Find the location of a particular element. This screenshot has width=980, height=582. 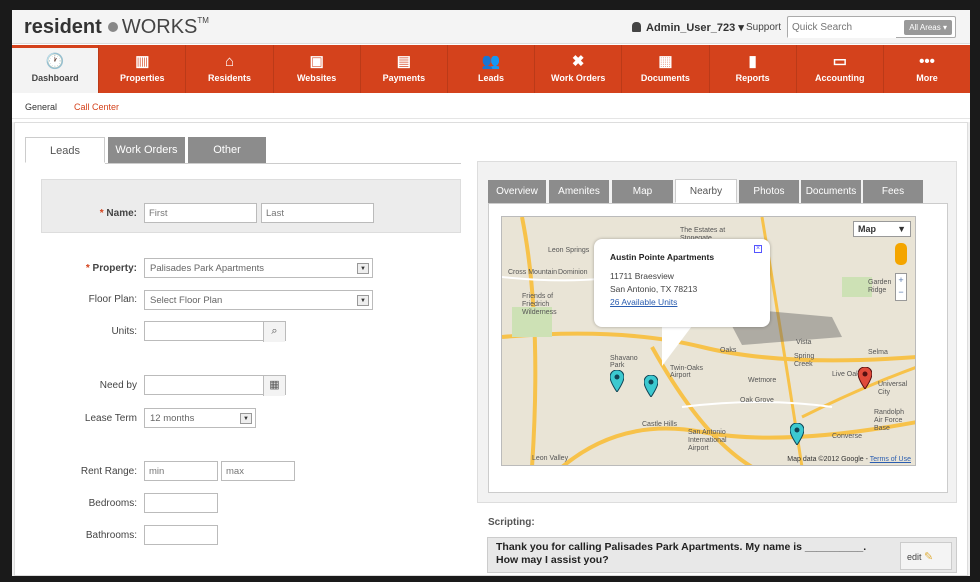

tab-amenites: Amenites is located at coordinates (579, 191).